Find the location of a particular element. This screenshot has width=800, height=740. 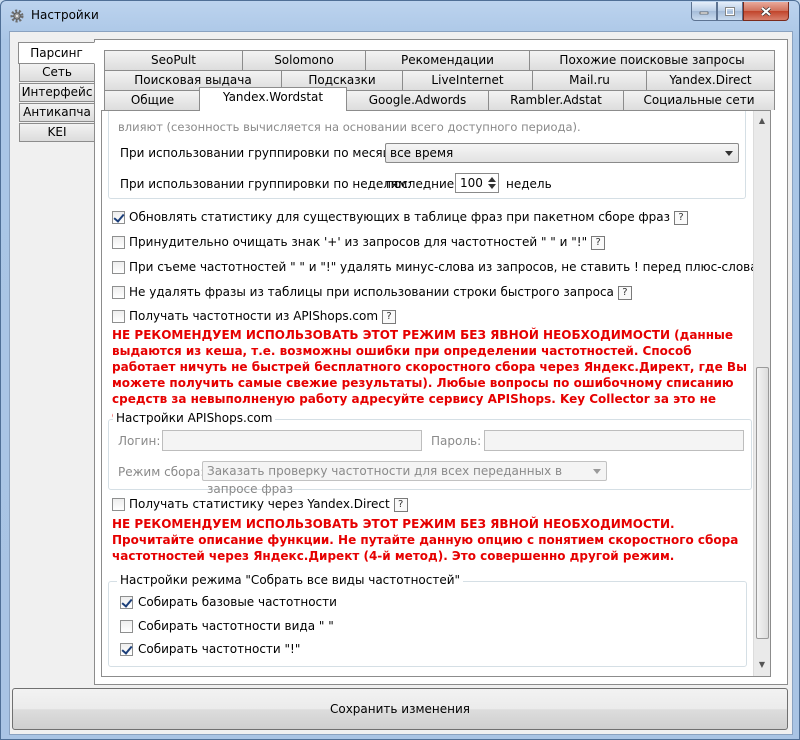

scroll-up-icon: ▲ is located at coordinates (762, 121).